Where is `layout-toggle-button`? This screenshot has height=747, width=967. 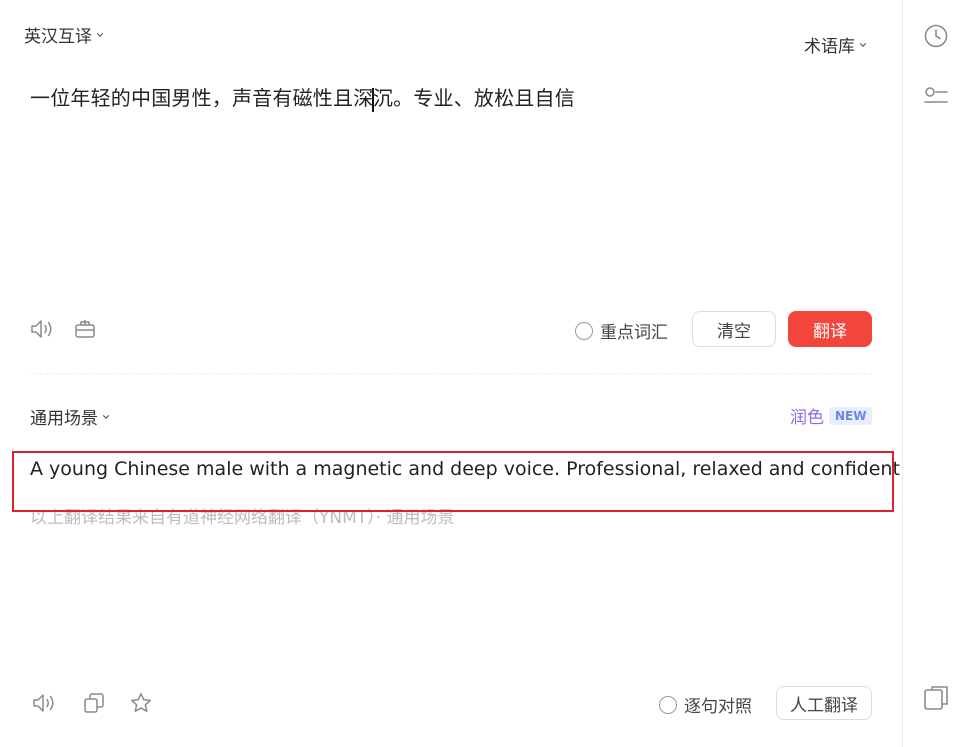
layout-toggle-button is located at coordinates (935, 698).